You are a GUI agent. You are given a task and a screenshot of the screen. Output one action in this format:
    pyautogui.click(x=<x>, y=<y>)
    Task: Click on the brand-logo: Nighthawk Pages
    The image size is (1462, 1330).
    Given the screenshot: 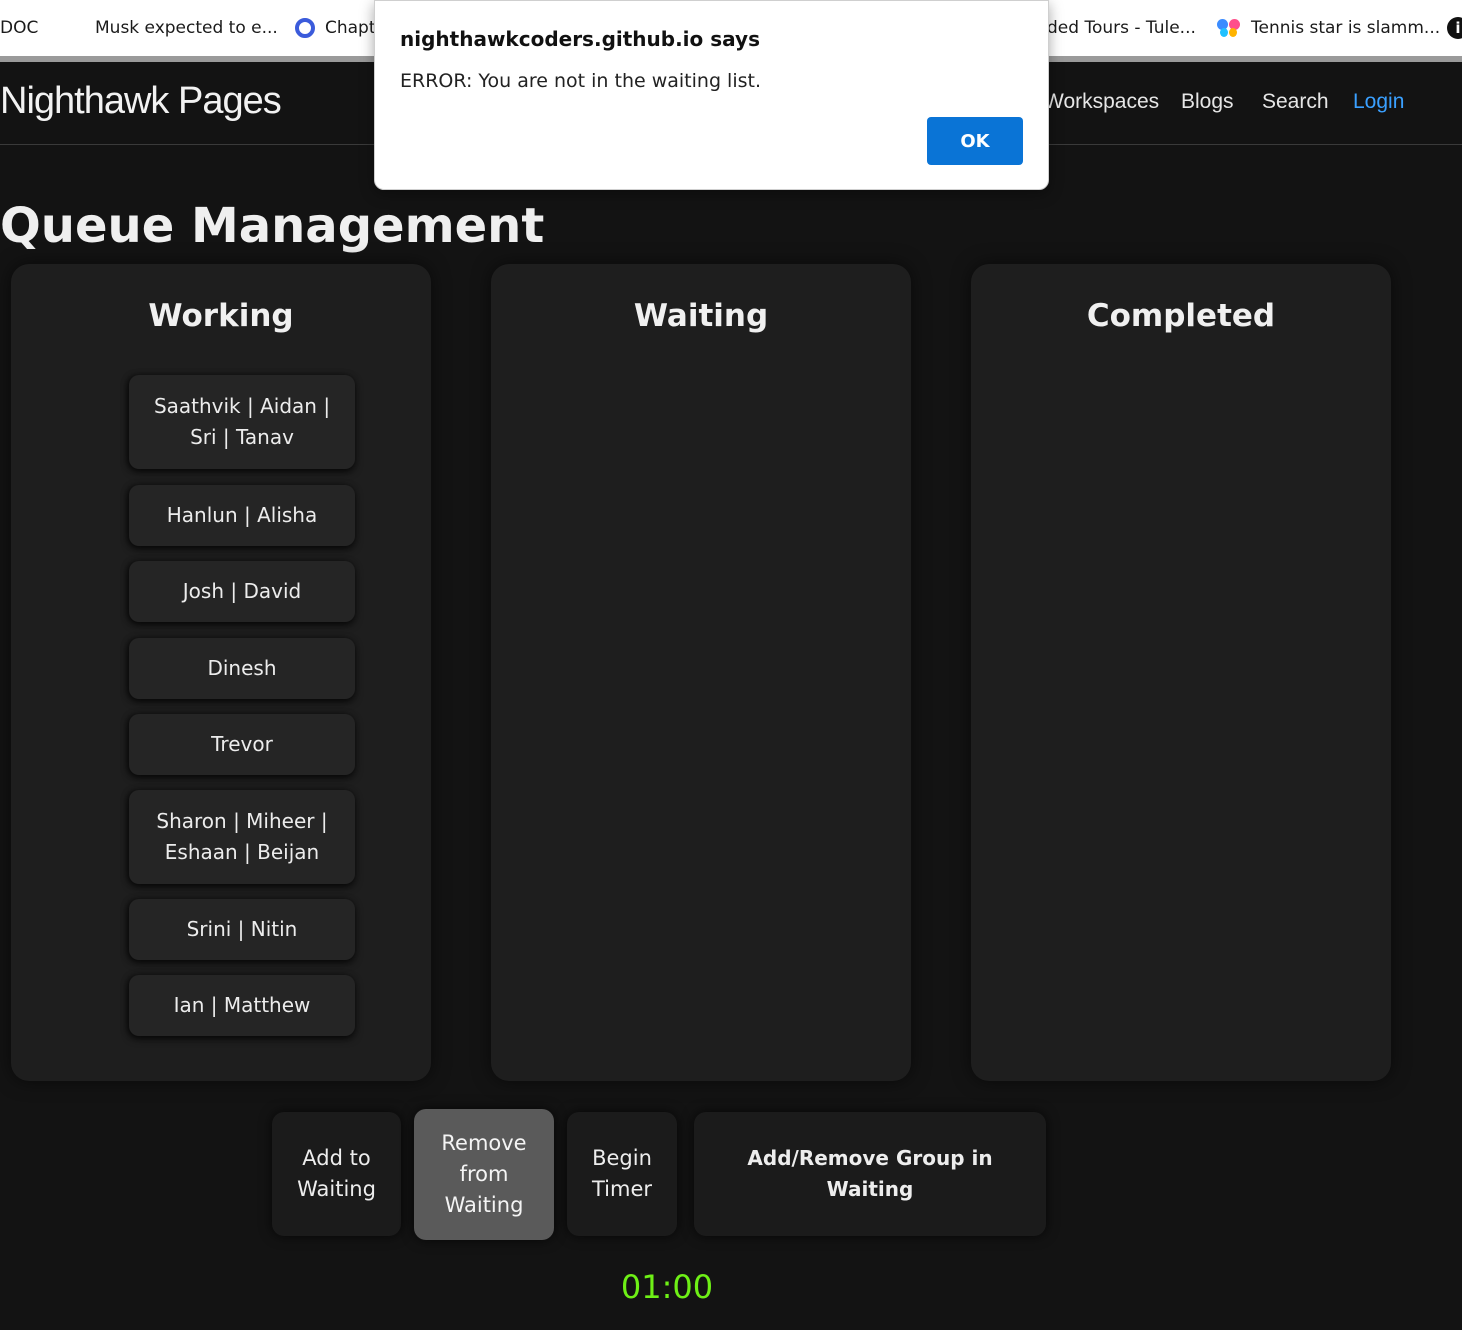 What is the action you would take?
    pyautogui.click(x=141, y=101)
    